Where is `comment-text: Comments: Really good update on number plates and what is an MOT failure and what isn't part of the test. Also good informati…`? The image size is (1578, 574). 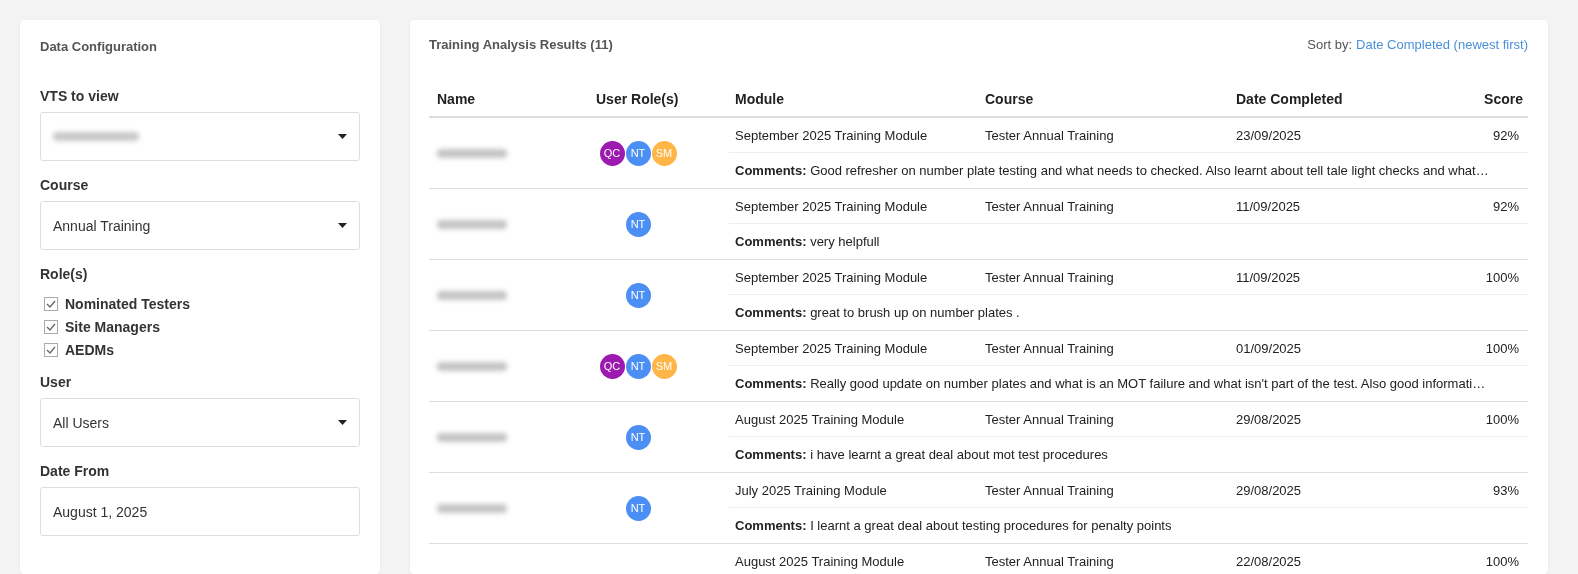
comment-text: Comments: Really good update on number plates and what is an MOT failure and what isn't part of the test. Also good informati… is located at coordinates (1110, 383).